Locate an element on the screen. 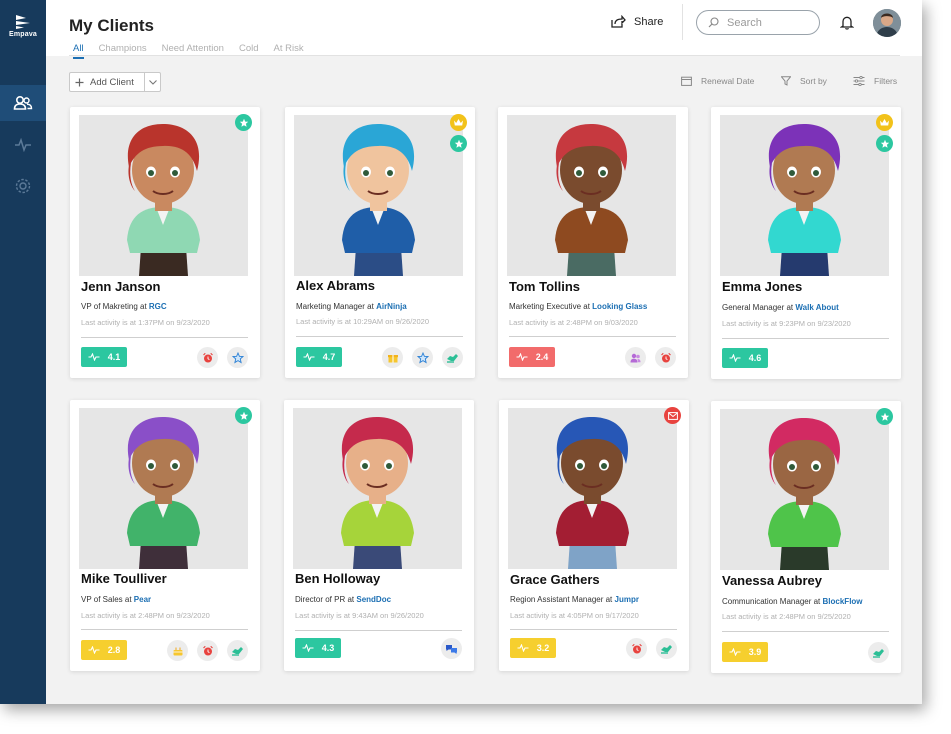 The height and width of the screenshot is (734, 951). client-company-link: Looking Glass is located at coordinates (619, 306).